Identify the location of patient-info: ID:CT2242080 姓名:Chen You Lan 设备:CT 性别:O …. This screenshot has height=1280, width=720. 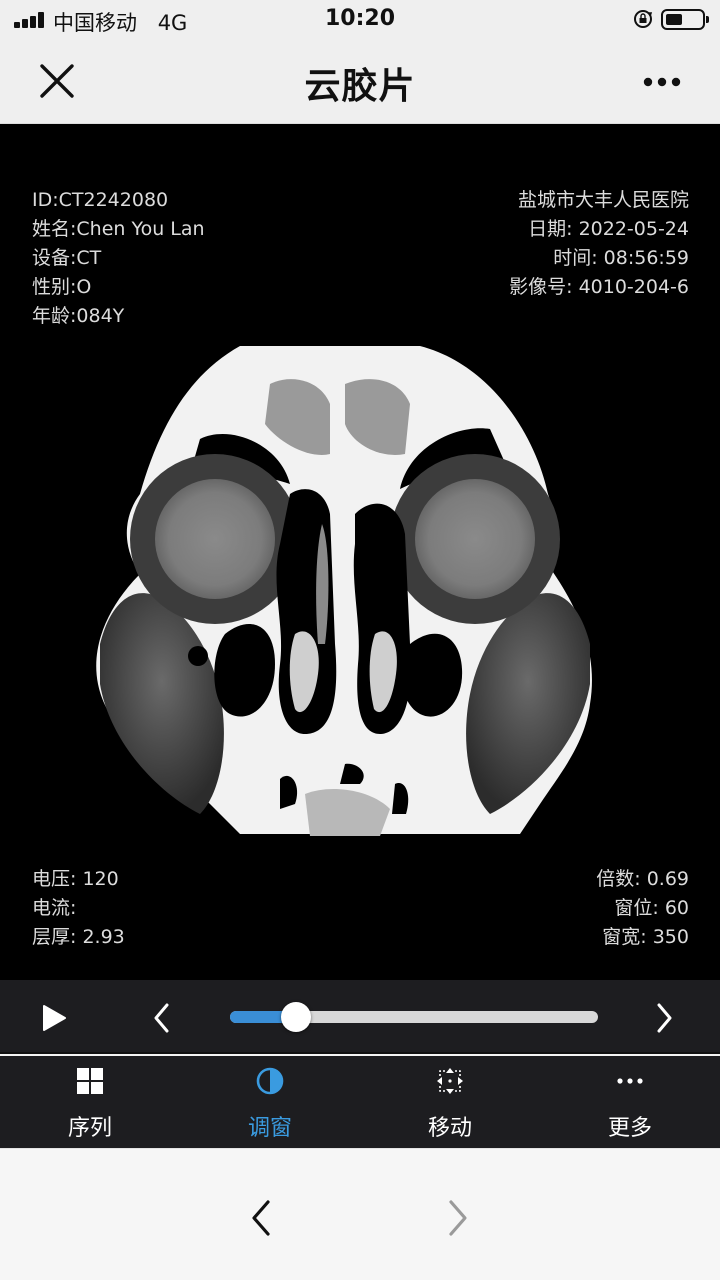
(118, 258).